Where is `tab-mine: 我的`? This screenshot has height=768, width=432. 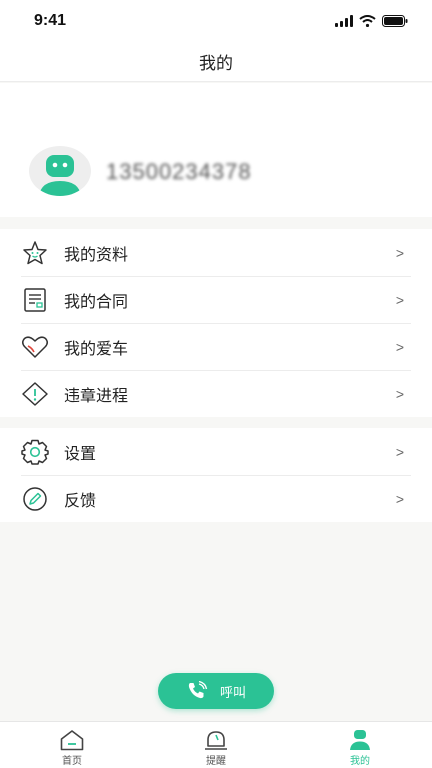 tab-mine: 我的 is located at coordinates (360, 745).